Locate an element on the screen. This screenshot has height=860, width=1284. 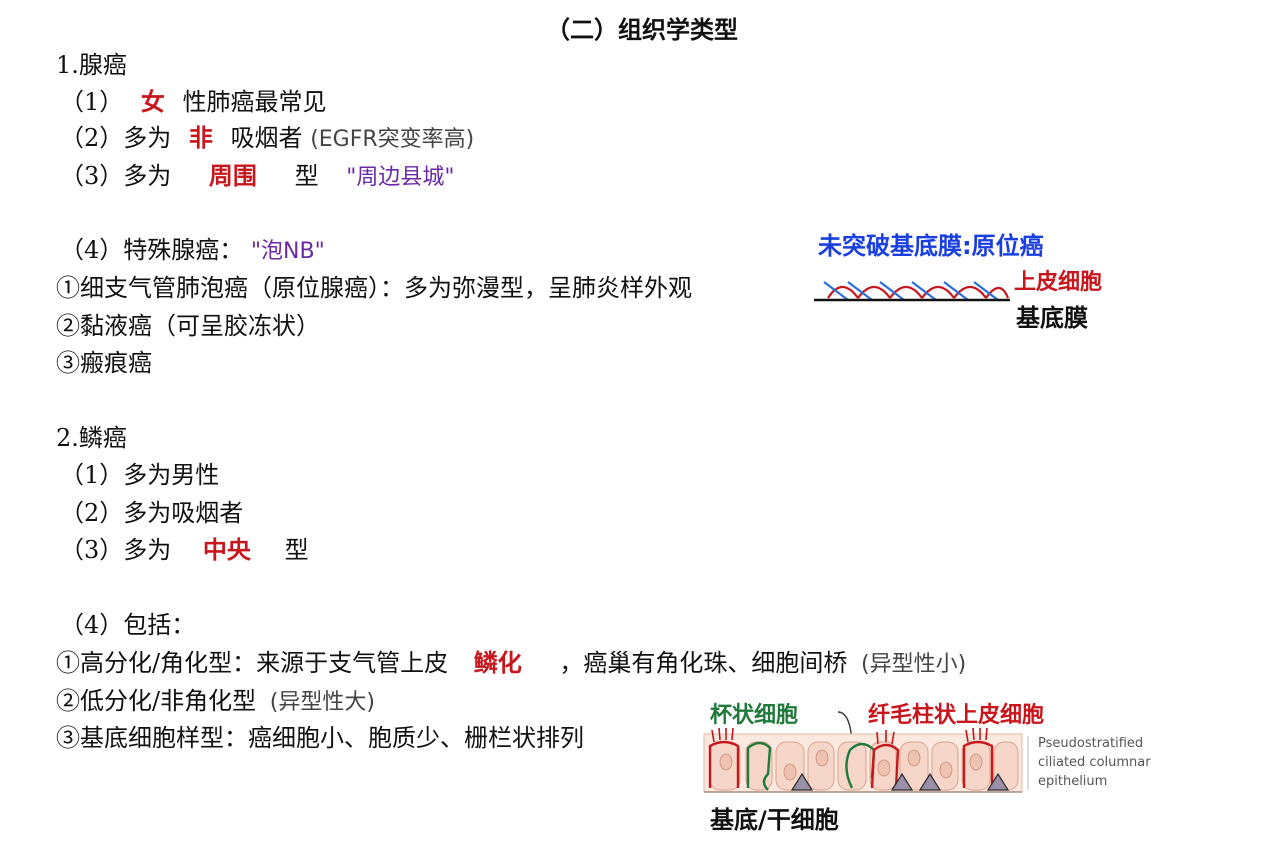
basal-cell-label: 基底/干细胞 is located at coordinates (774, 820).